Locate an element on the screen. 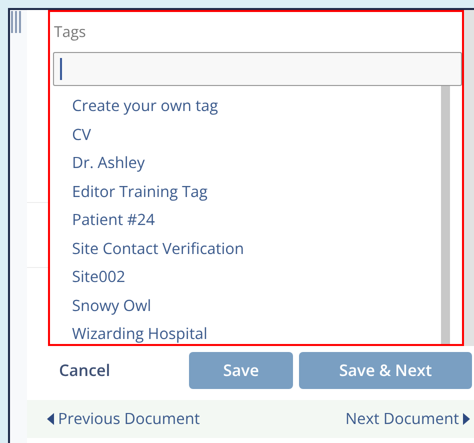  tag-option: CV is located at coordinates (256, 134).